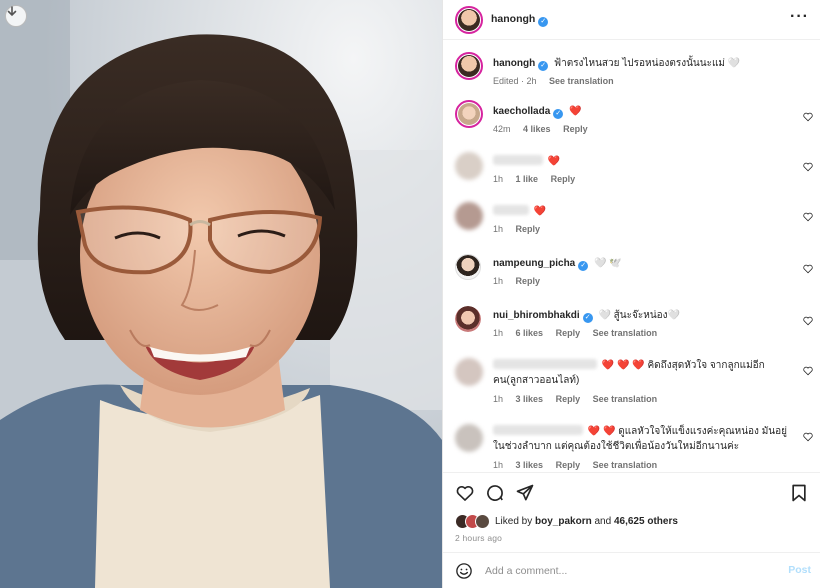 This screenshot has height=588, width=820. I want to click on like-heart-icon, so click(465, 493).